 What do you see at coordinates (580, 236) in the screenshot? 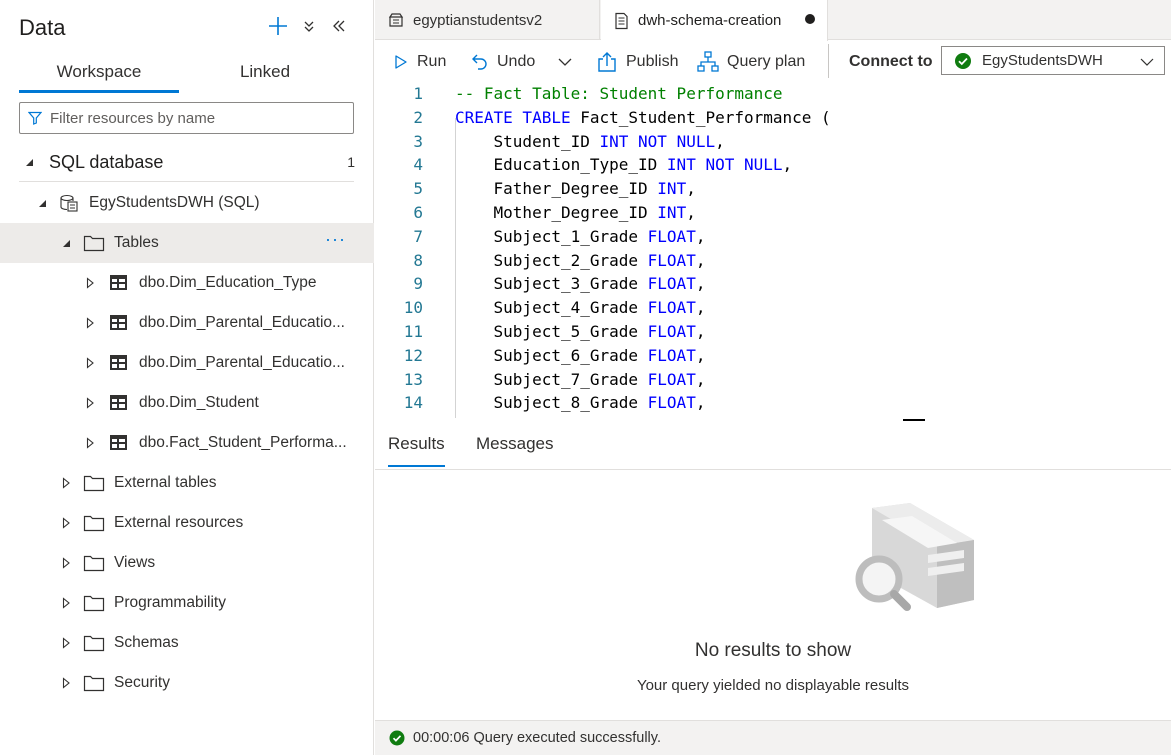
I see `code-text: Subject_1_Grade FLOAT,` at bounding box center [580, 236].